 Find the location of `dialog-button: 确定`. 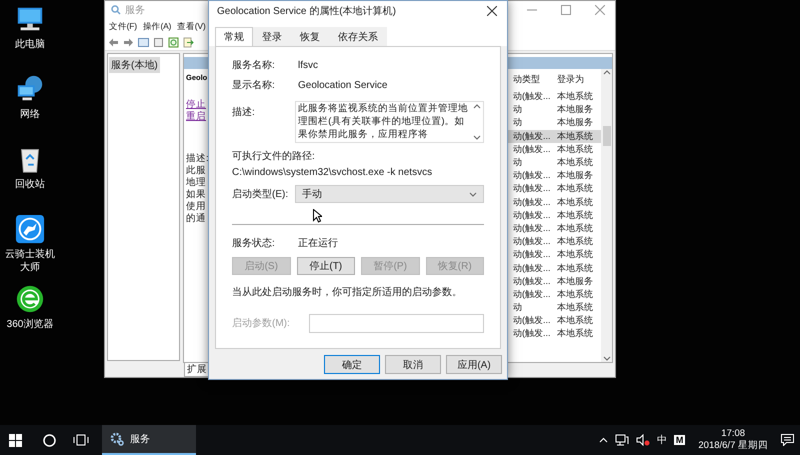

dialog-button: 确定 is located at coordinates (352, 364).